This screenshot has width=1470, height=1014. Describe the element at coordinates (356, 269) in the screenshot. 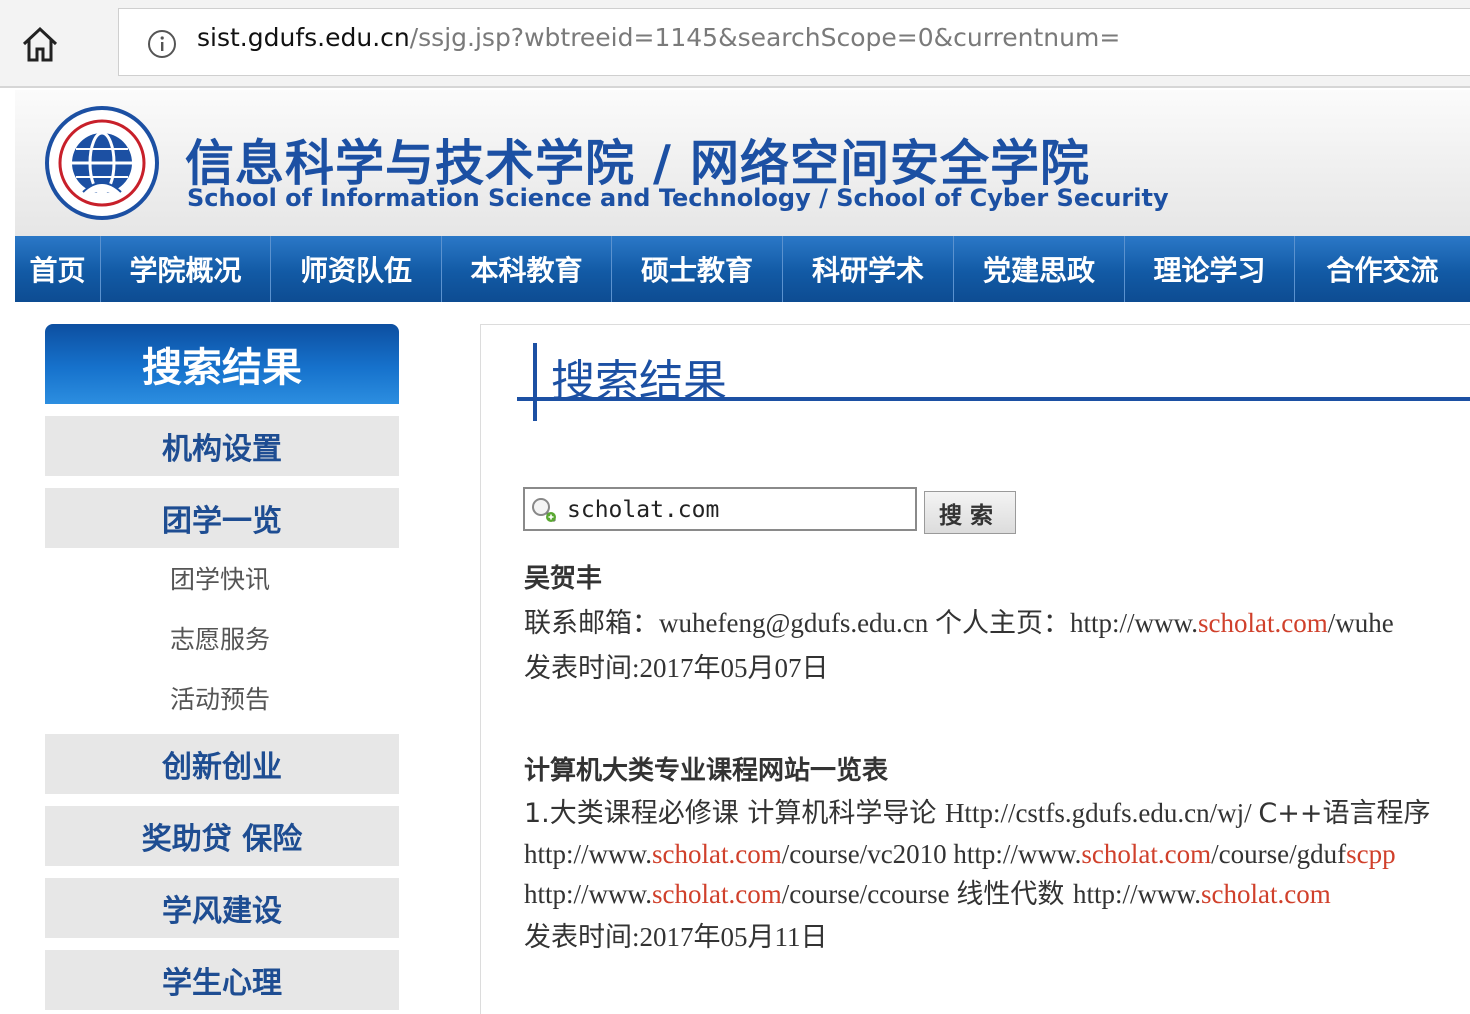

I see `nav-item-faculty: 师资队伍` at that location.